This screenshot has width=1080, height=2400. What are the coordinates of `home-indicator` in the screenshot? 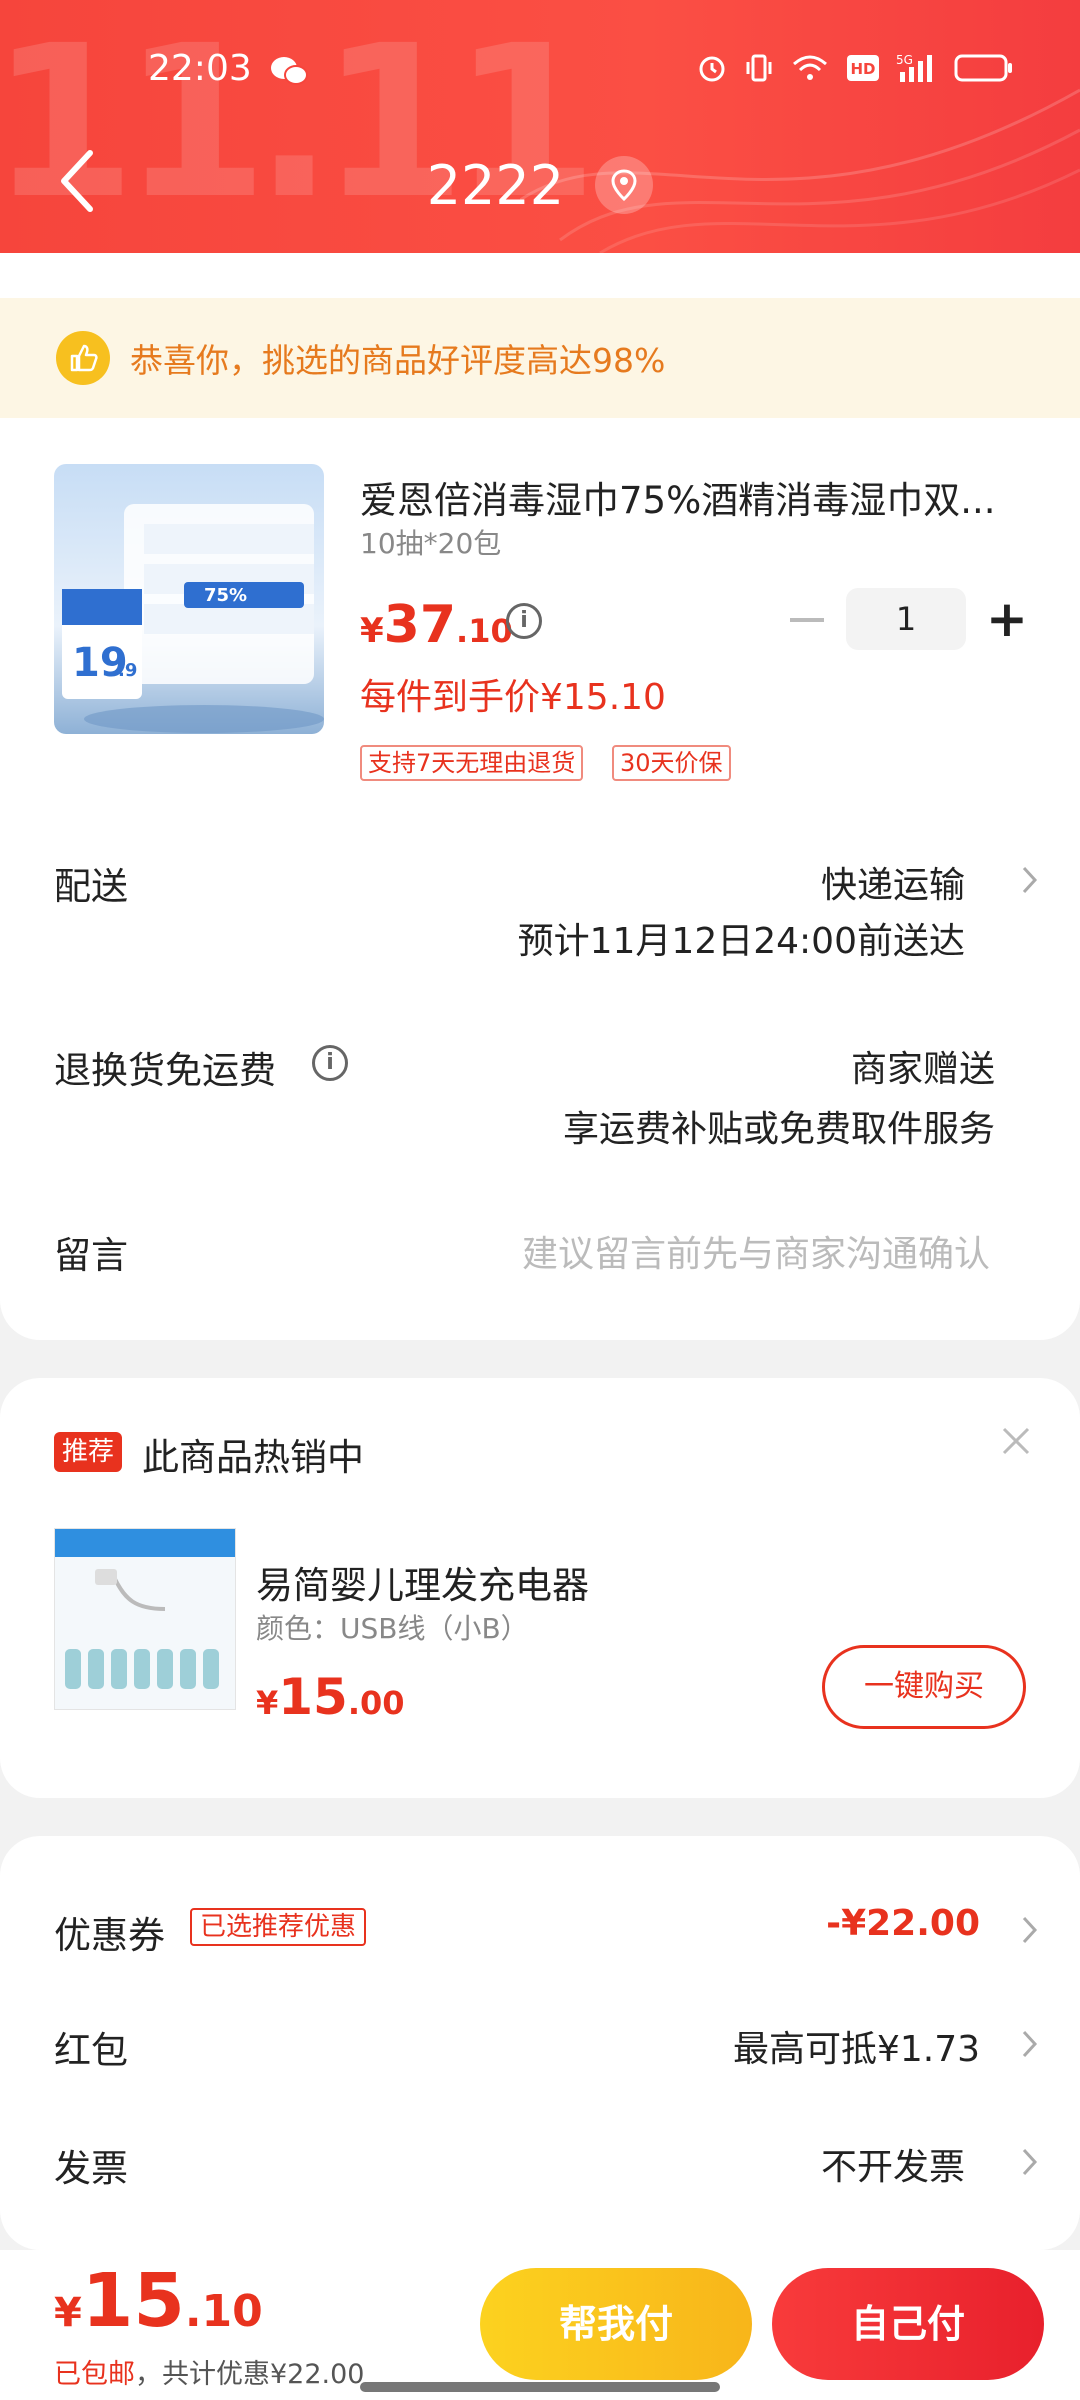 It's located at (540, 2387).